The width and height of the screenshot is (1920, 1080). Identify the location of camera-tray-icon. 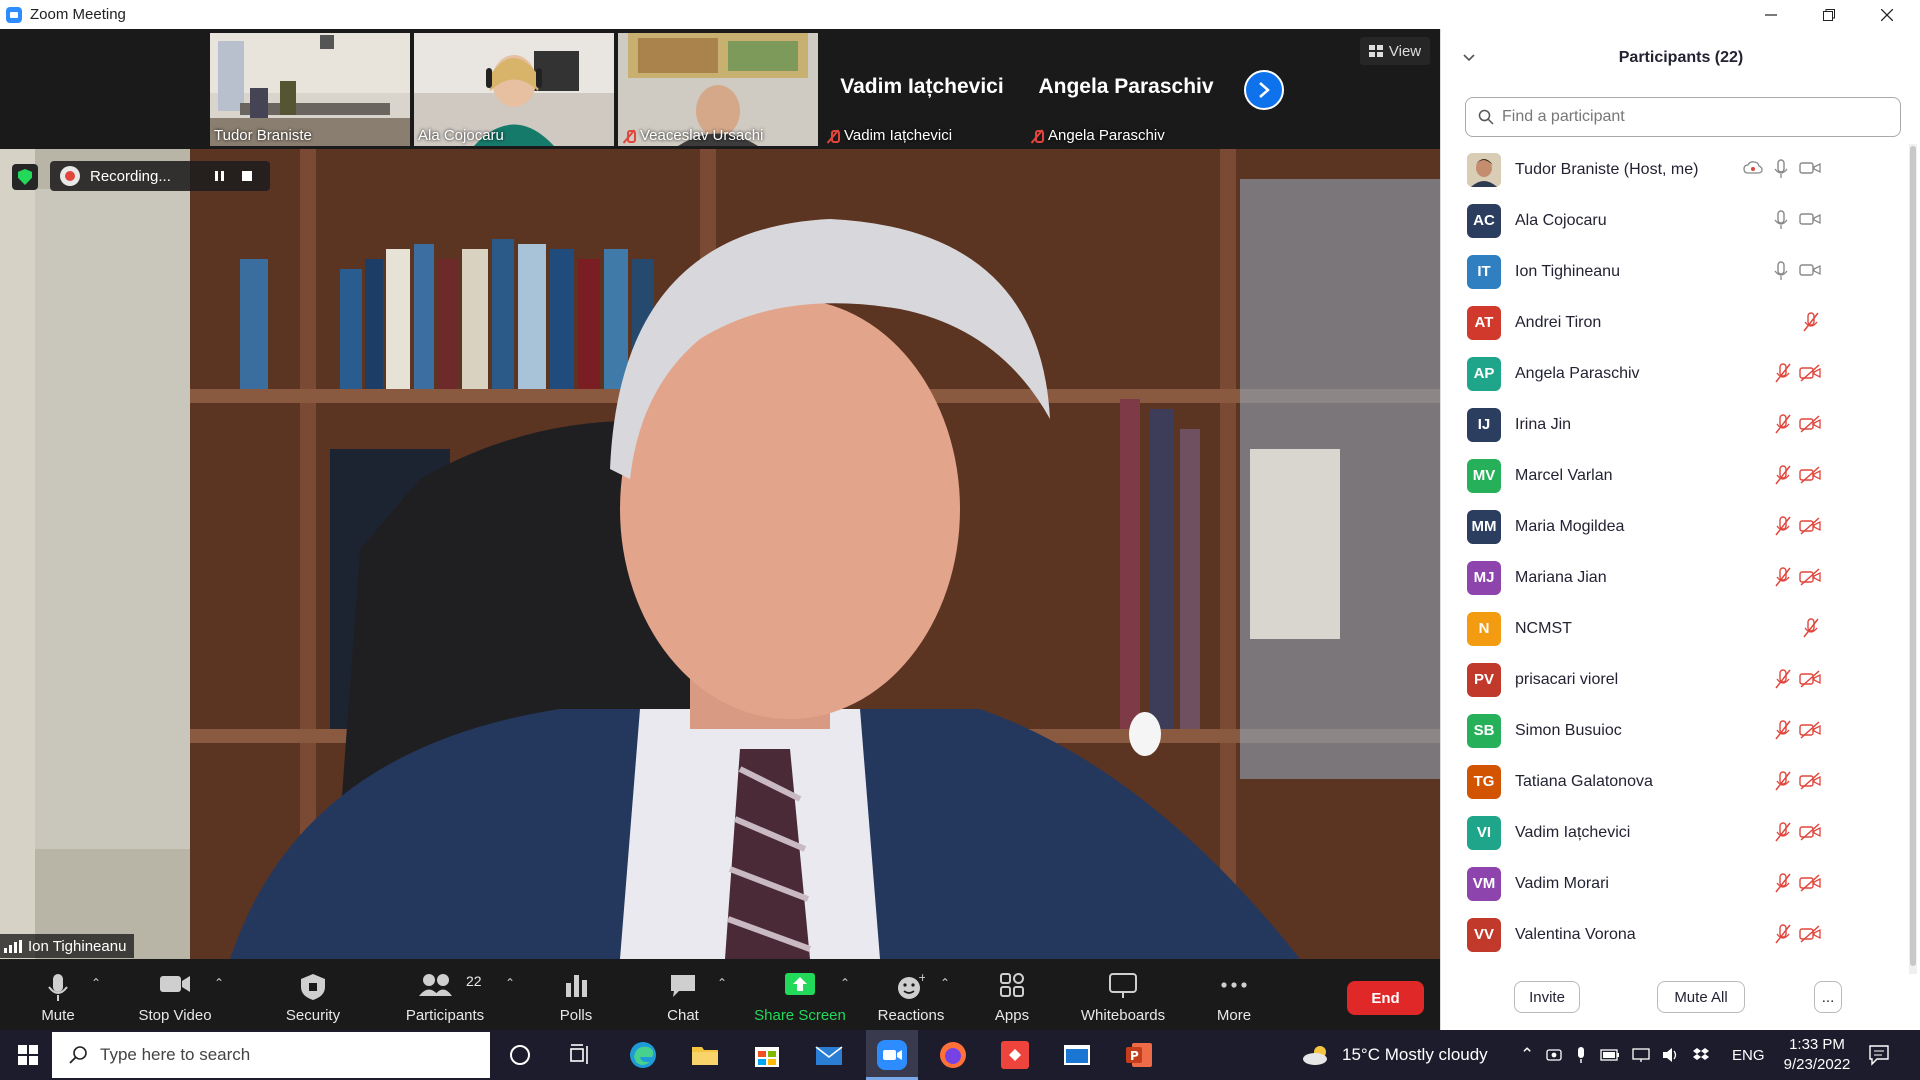
(1554, 1055).